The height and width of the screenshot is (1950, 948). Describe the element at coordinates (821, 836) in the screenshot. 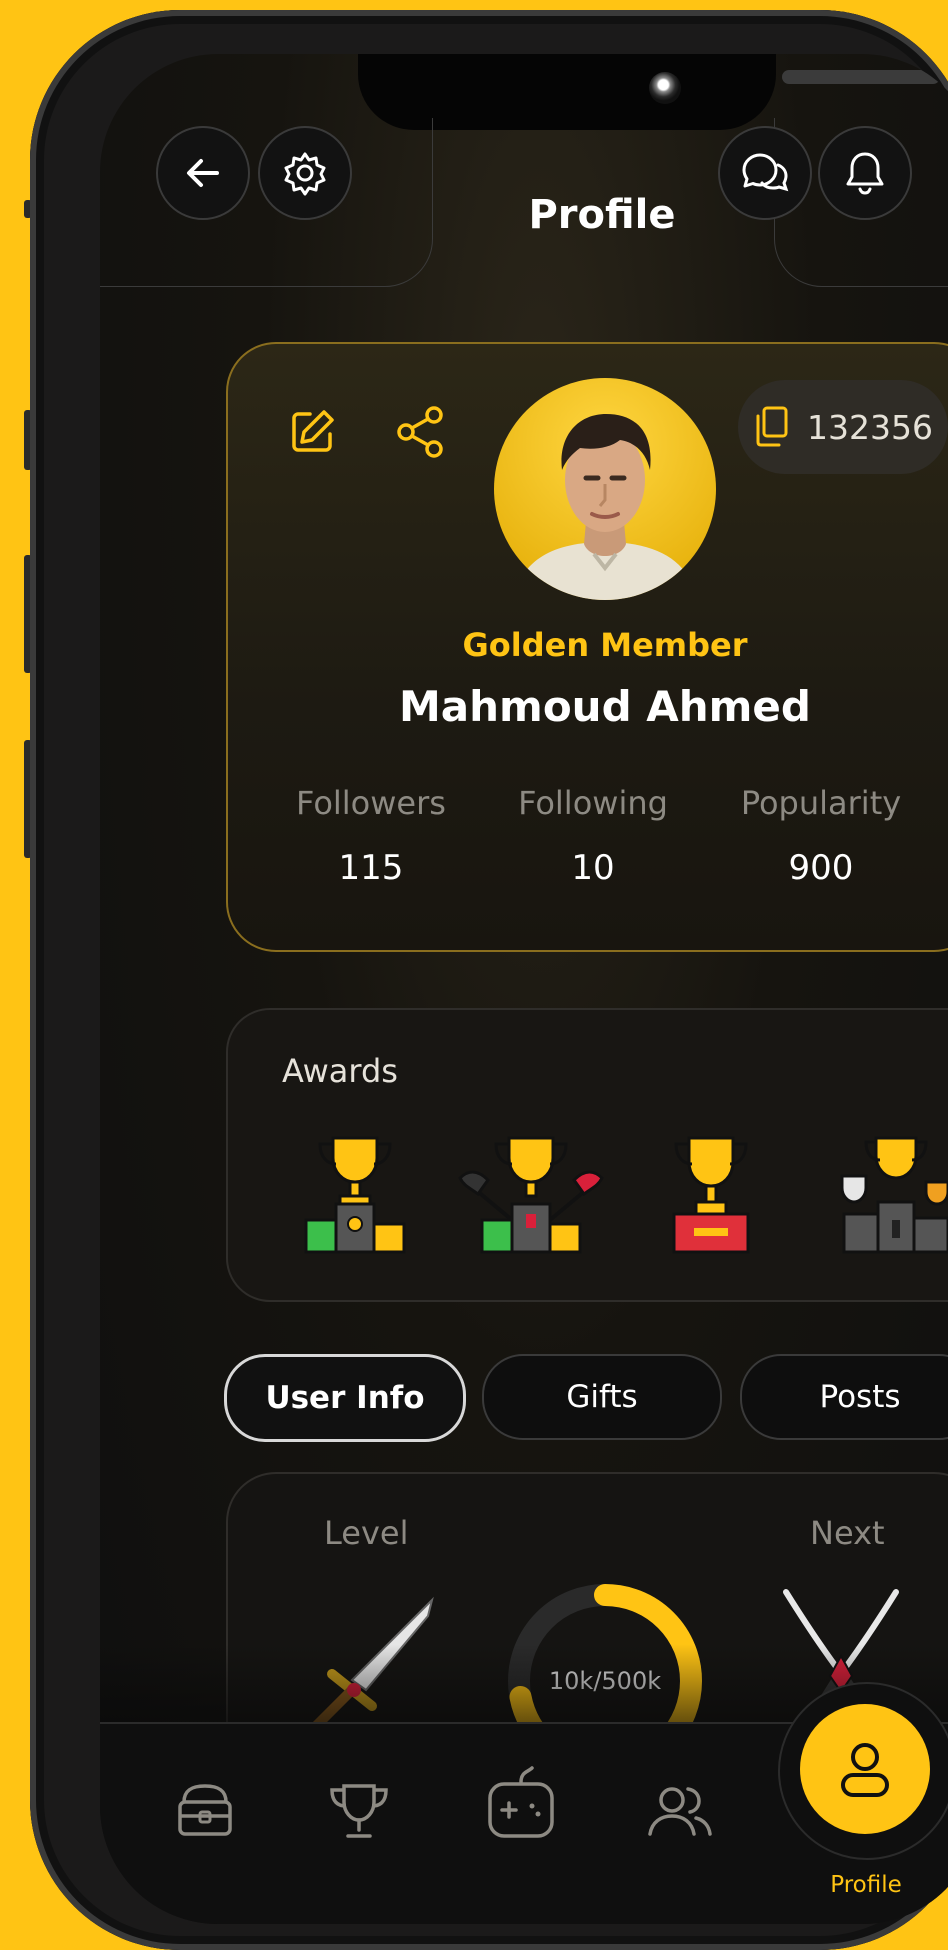

I see `stat-popularity: Popularity 900` at that location.